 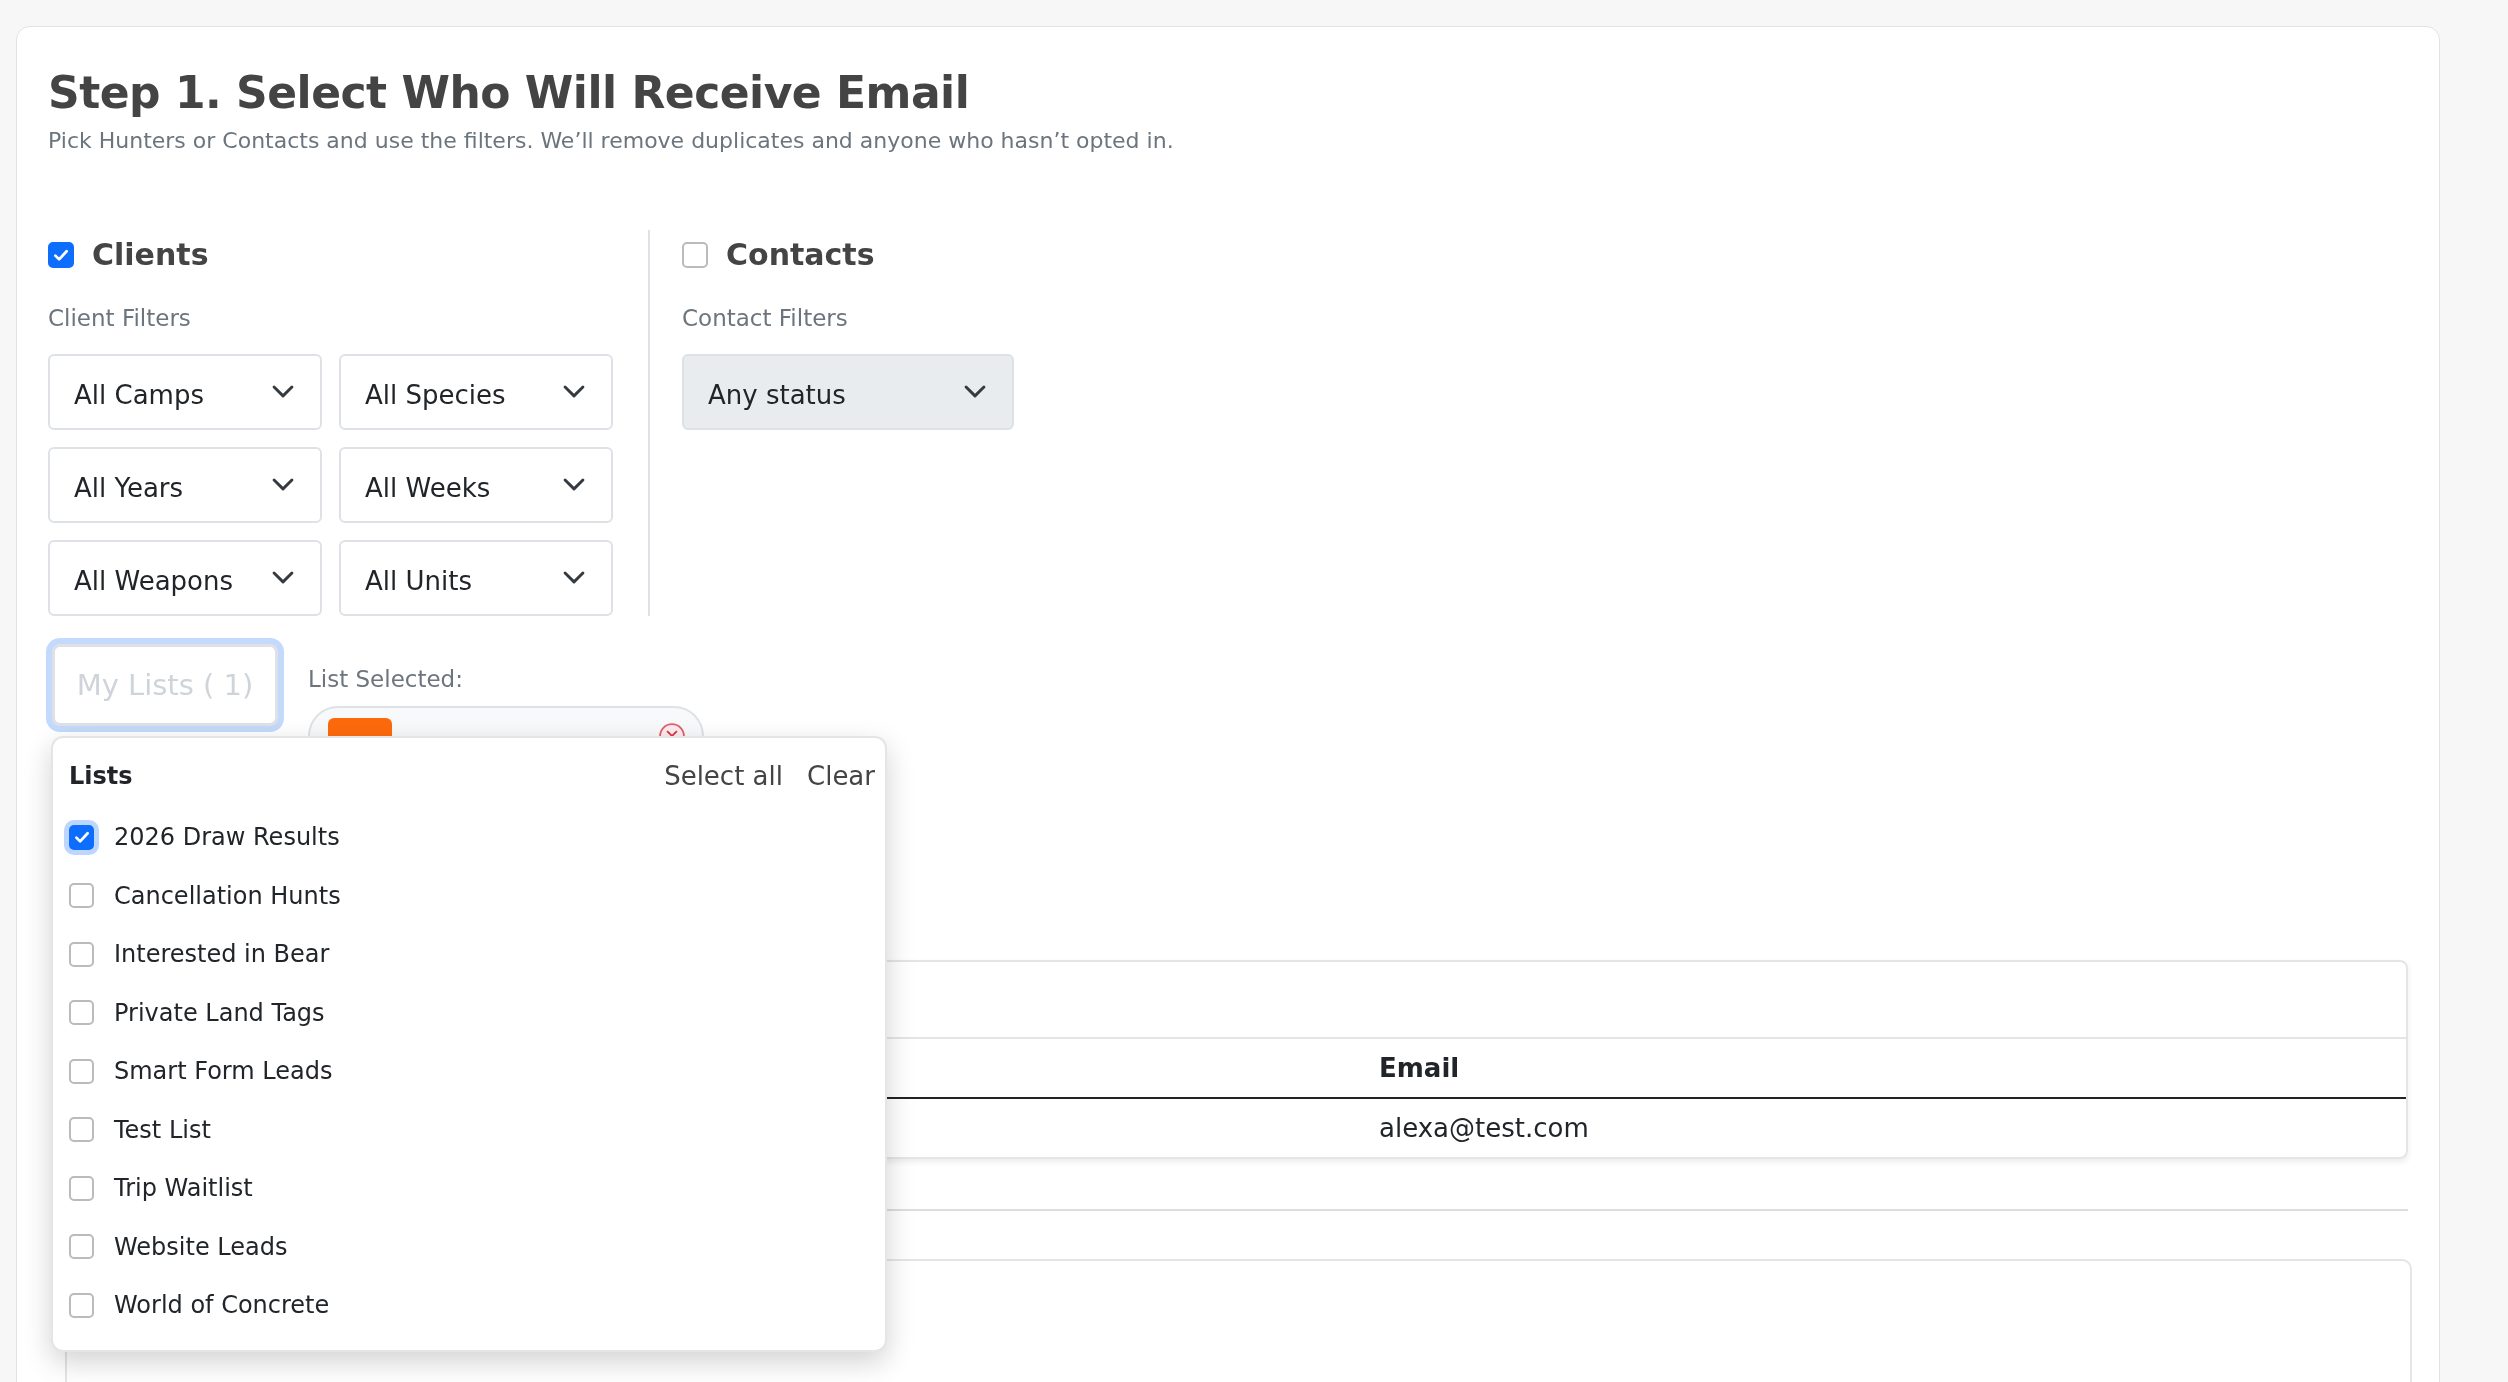 I want to click on list-option: Cancellation Hunts, so click(x=227, y=895).